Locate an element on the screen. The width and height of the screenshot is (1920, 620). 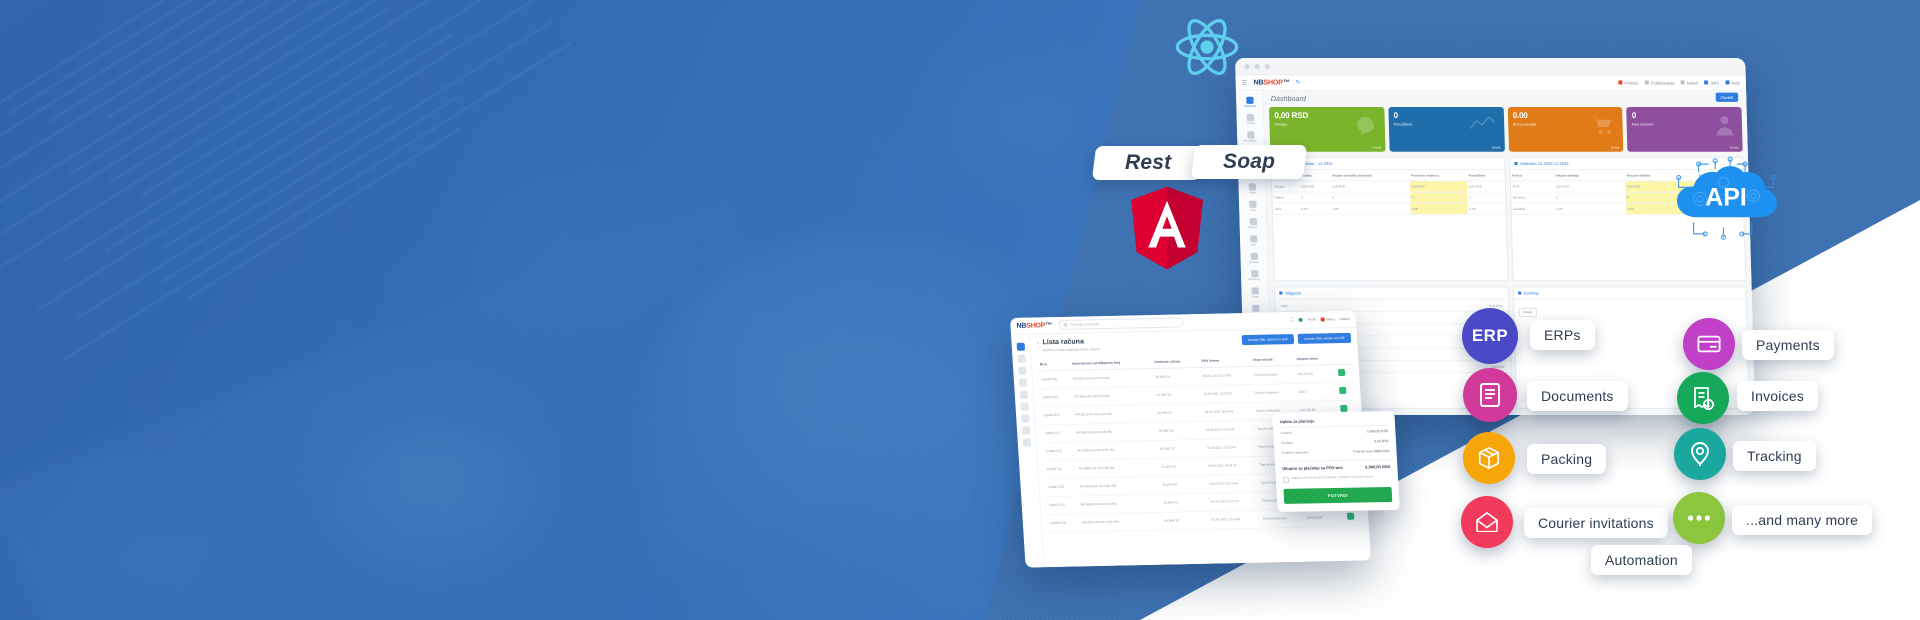
stat-card-korisnici: 0 Novi korisnici Detalji is located at coordinates (1684, 129).